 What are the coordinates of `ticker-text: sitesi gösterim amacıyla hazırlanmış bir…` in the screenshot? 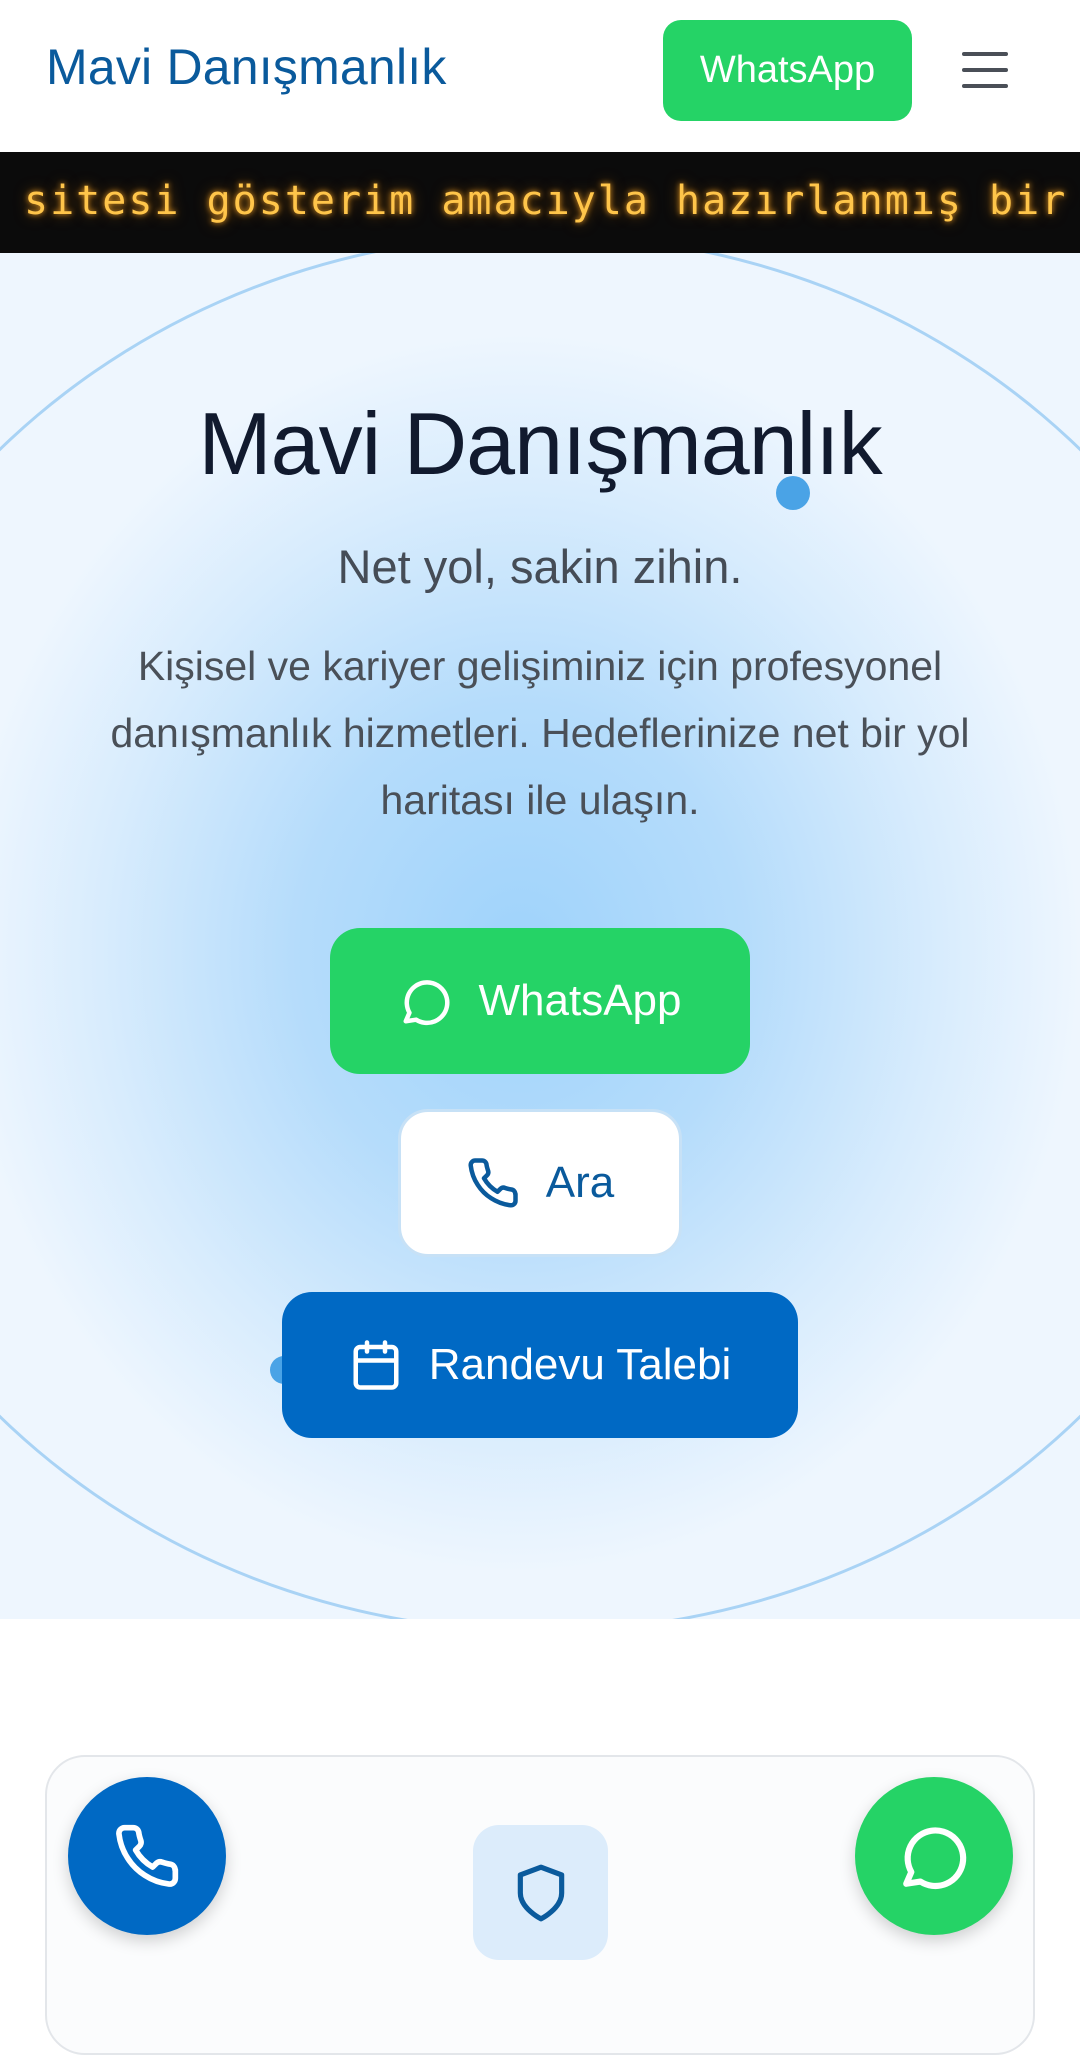 It's located at (552, 201).